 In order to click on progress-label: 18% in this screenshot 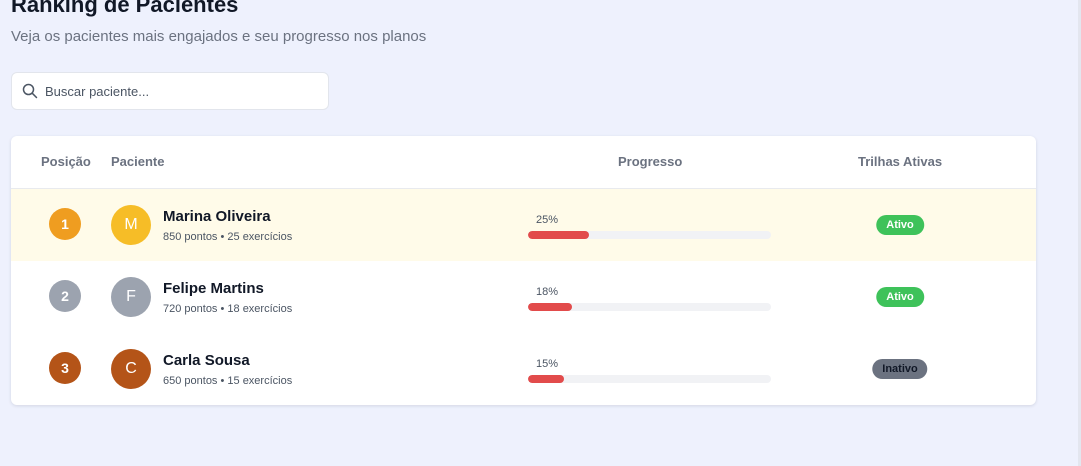, I will do `click(547, 292)`.